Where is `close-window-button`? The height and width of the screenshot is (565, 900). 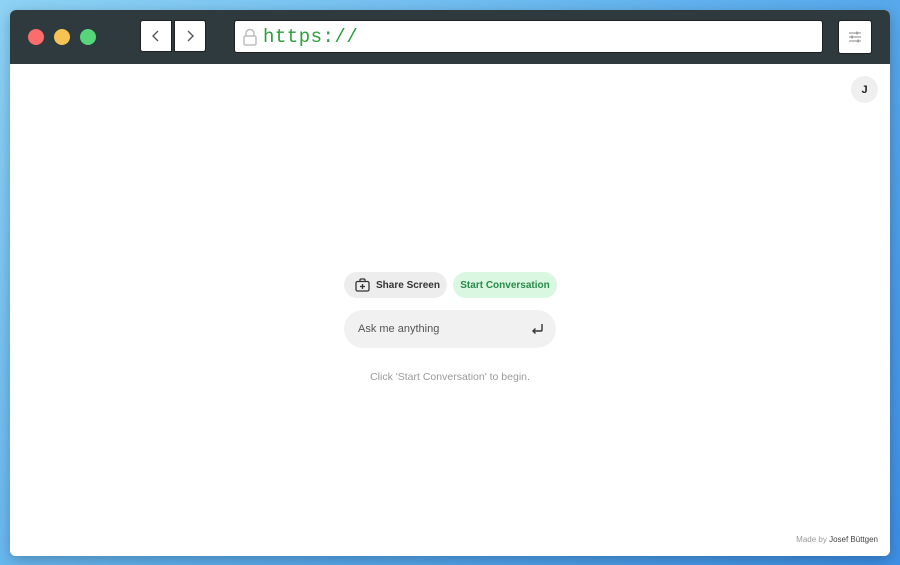
close-window-button is located at coordinates (36, 37).